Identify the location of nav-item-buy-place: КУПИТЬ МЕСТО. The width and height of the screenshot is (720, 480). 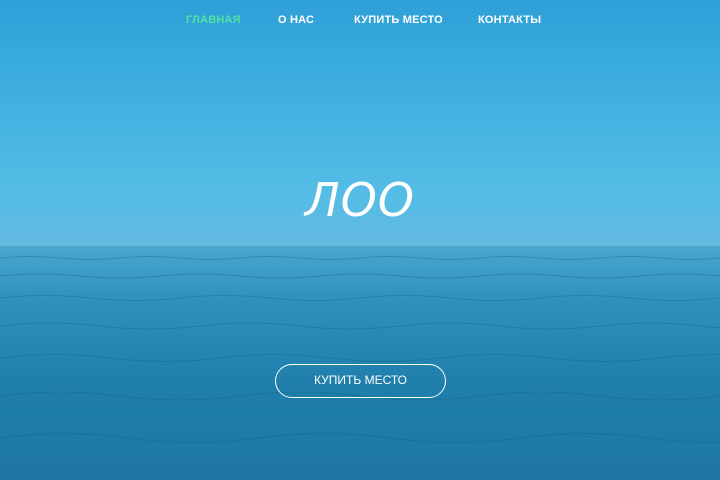
(398, 20).